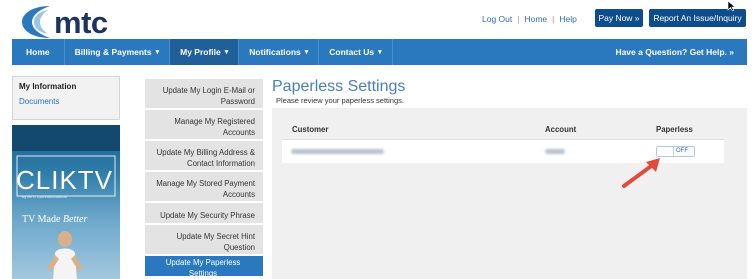 This screenshot has height=279, width=755. I want to click on nav-label: Notifications, so click(275, 52).